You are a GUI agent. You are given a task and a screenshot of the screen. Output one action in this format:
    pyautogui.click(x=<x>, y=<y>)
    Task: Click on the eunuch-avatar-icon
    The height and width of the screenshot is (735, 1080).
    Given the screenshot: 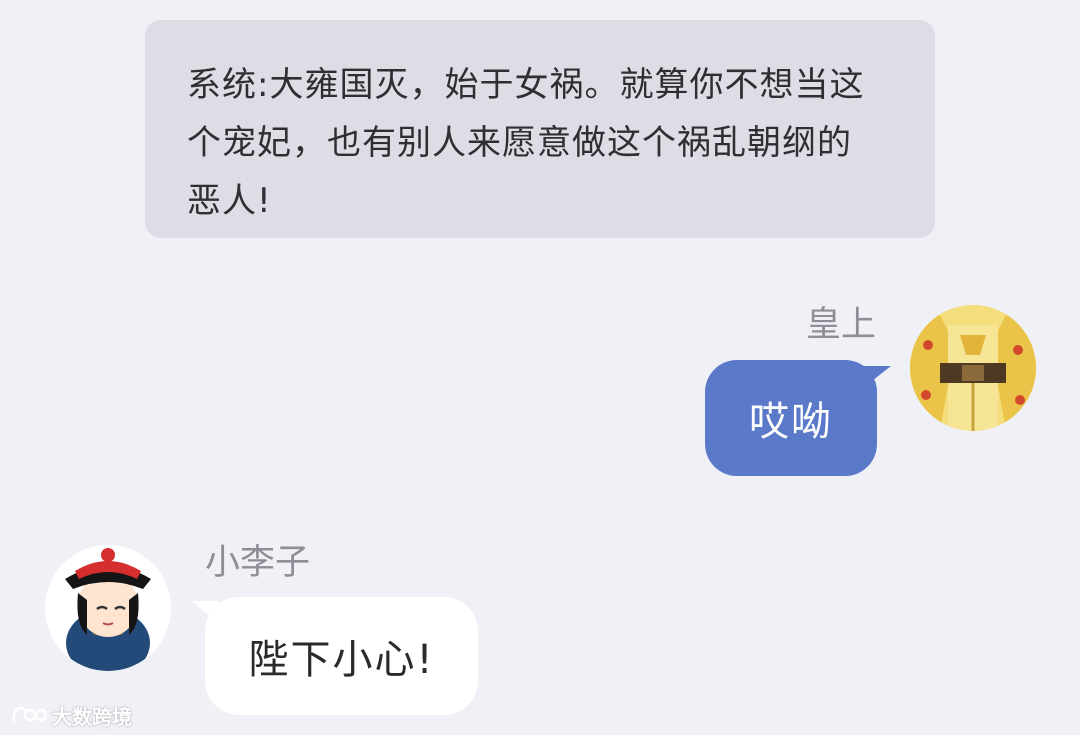 What is the action you would take?
    pyautogui.click(x=108, y=608)
    